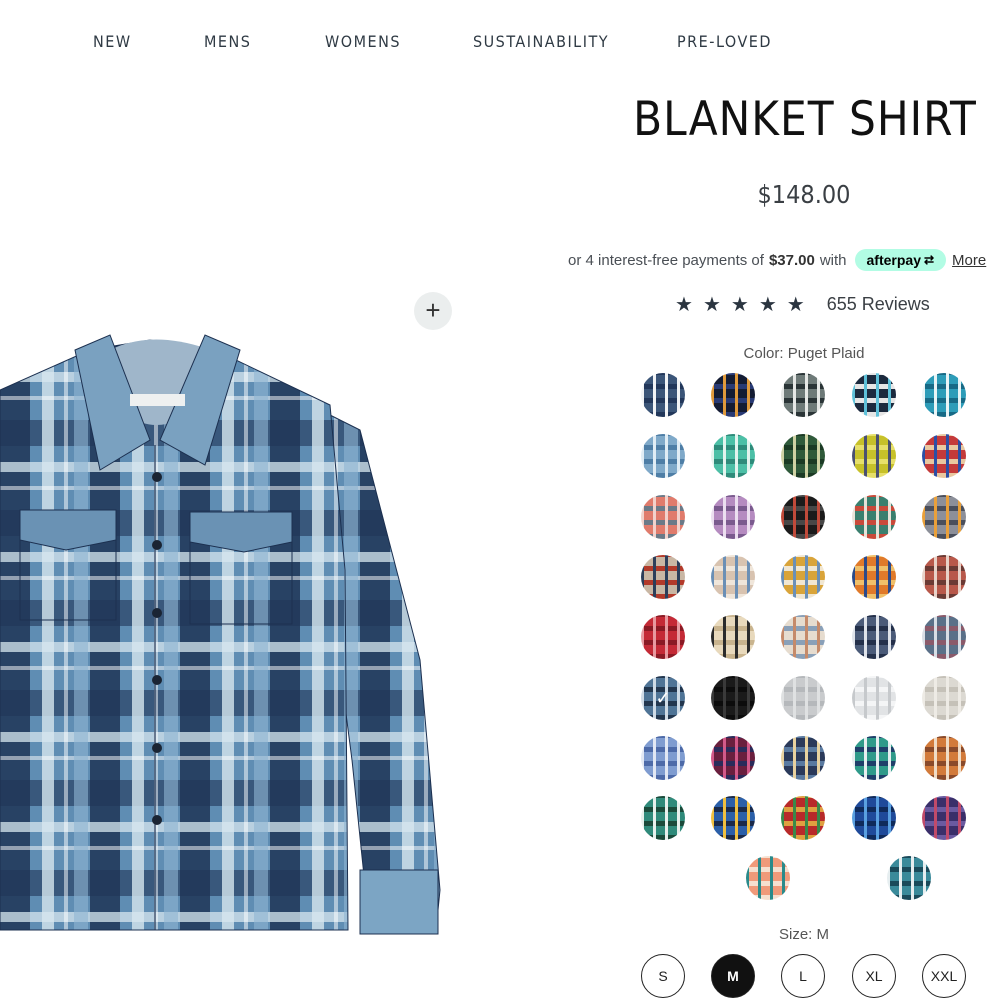  I want to click on afterpay-logo: afterpay ⇄, so click(900, 260).